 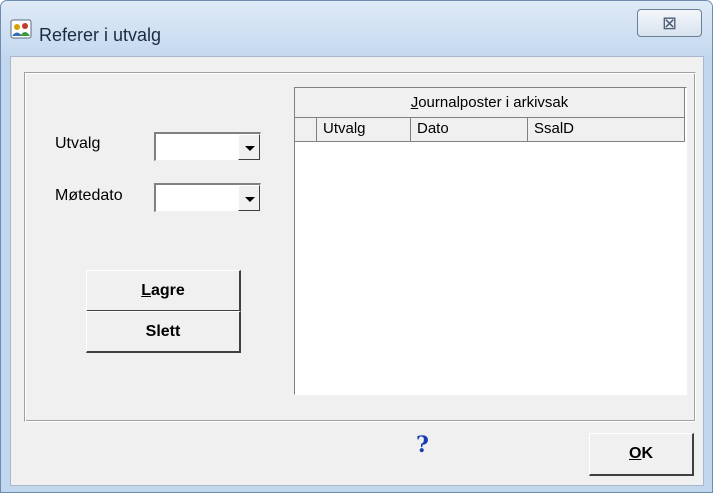 I want to click on utvalg-label: Utvalg, so click(x=78, y=143).